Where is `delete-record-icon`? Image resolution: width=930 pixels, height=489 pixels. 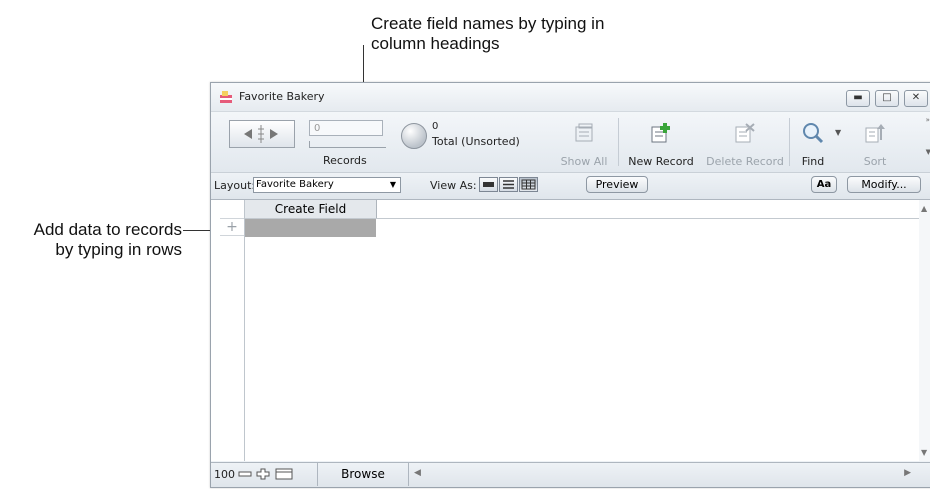
delete-record-icon is located at coordinates (745, 133).